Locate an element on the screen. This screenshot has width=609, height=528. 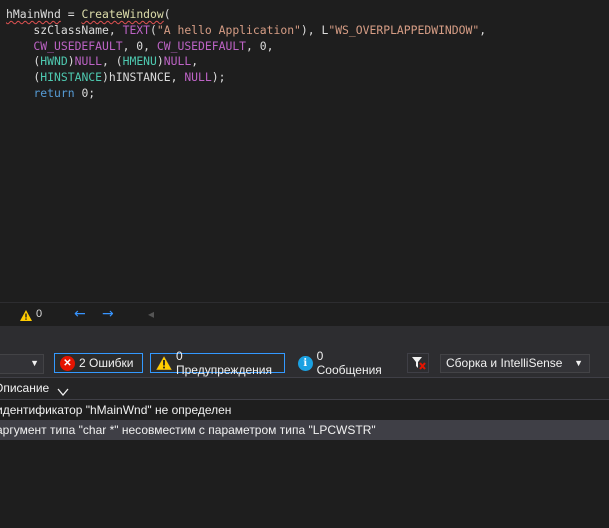
build-filter-select: Сборка и IntelliSense ▼ is located at coordinates (515, 363).